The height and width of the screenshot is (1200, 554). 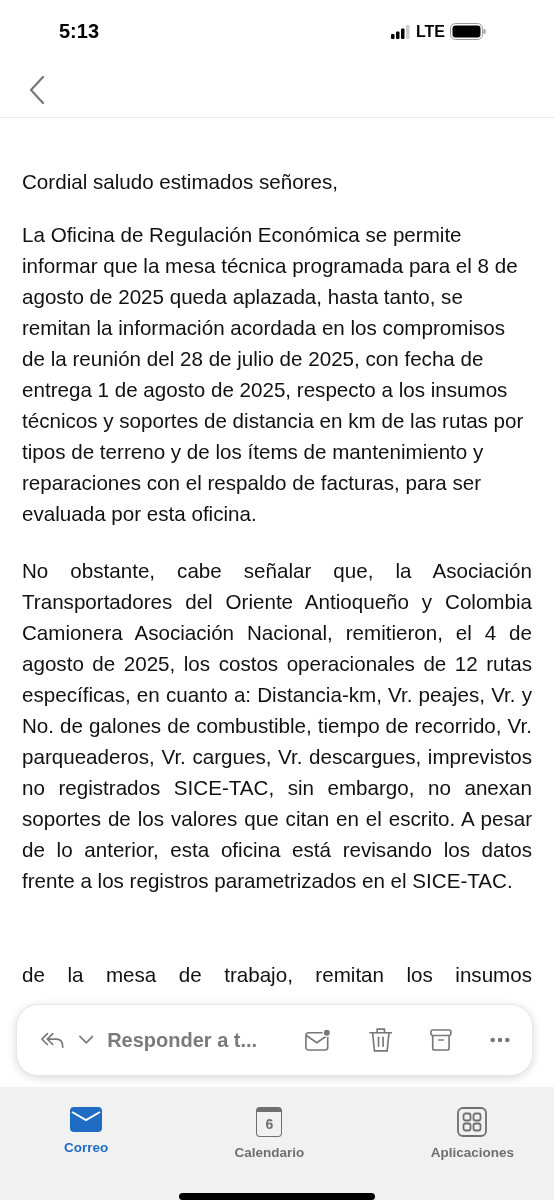 I want to click on reply-all-icon, so click(x=53, y=1040).